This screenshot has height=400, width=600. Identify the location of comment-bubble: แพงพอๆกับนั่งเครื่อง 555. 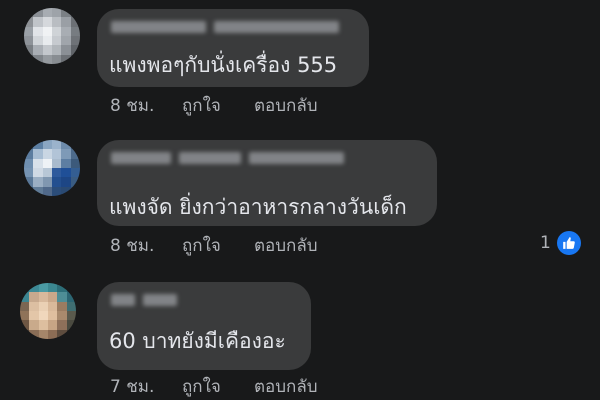
(233, 48).